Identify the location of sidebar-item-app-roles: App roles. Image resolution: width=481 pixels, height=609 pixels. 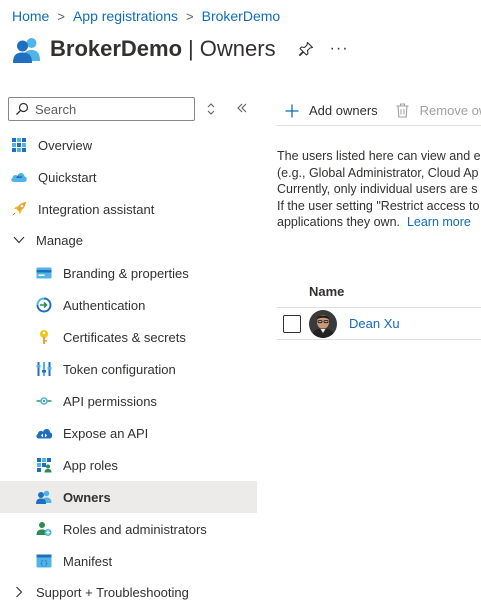
(128, 465).